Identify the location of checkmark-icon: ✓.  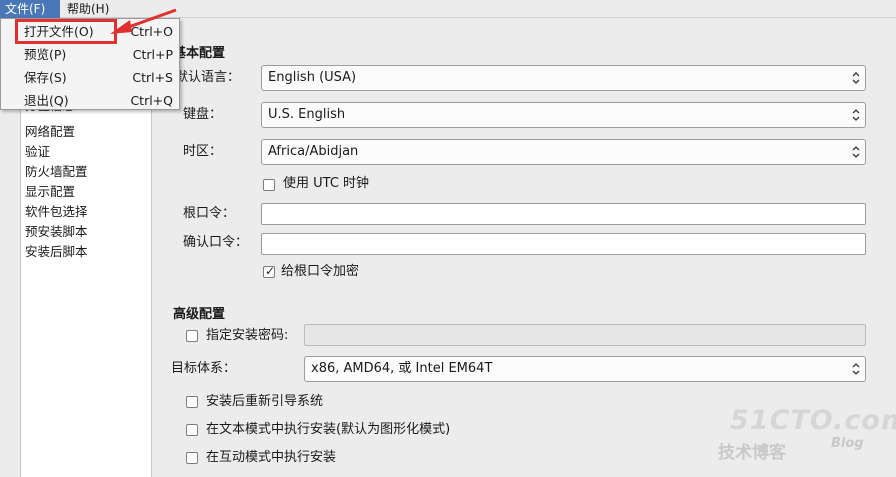
(270, 271).